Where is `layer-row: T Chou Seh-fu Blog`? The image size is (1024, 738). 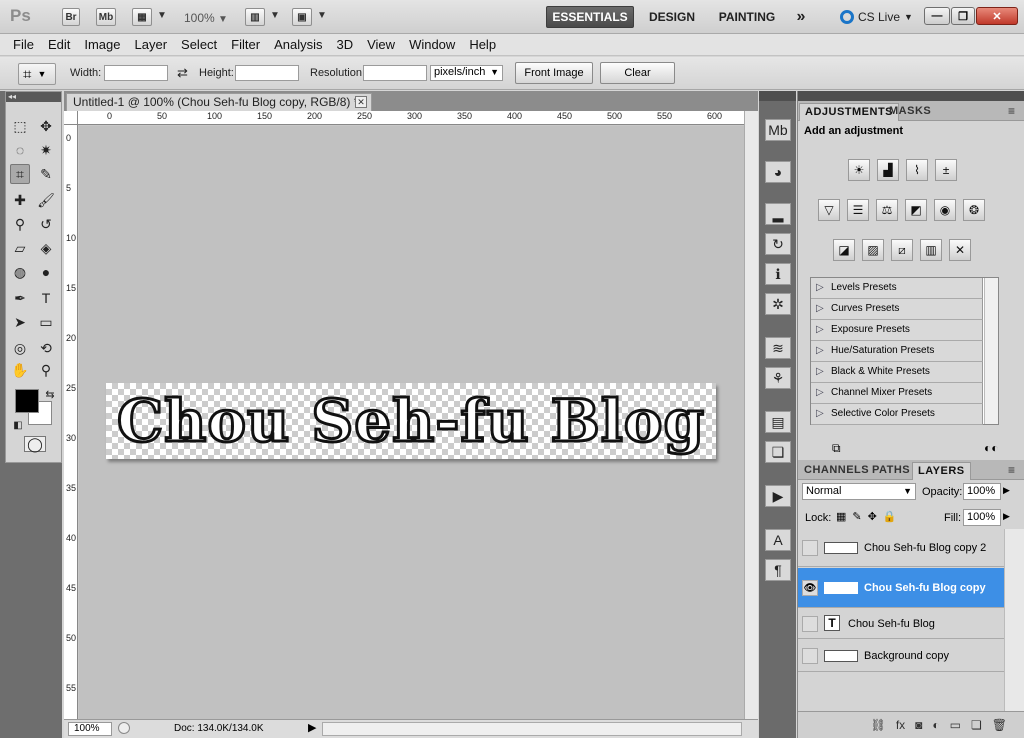
layer-row: T Chou Seh-fu Blog is located at coordinates (901, 624).